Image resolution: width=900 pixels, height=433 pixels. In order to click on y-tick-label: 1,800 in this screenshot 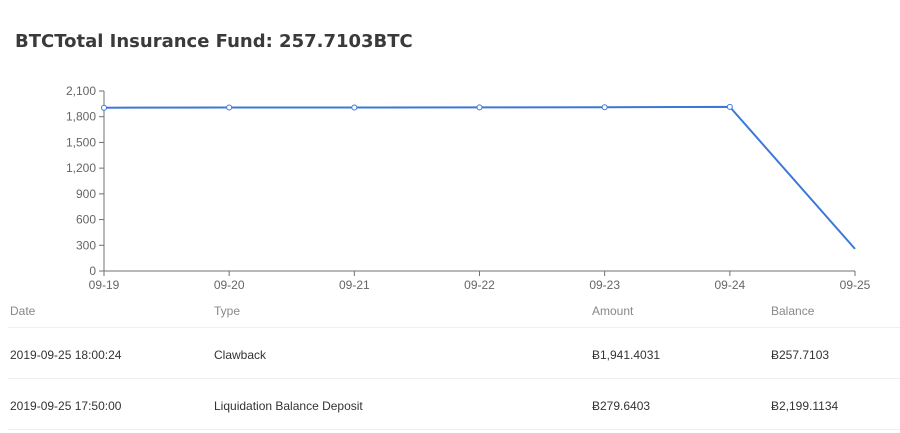, I will do `click(81, 117)`.